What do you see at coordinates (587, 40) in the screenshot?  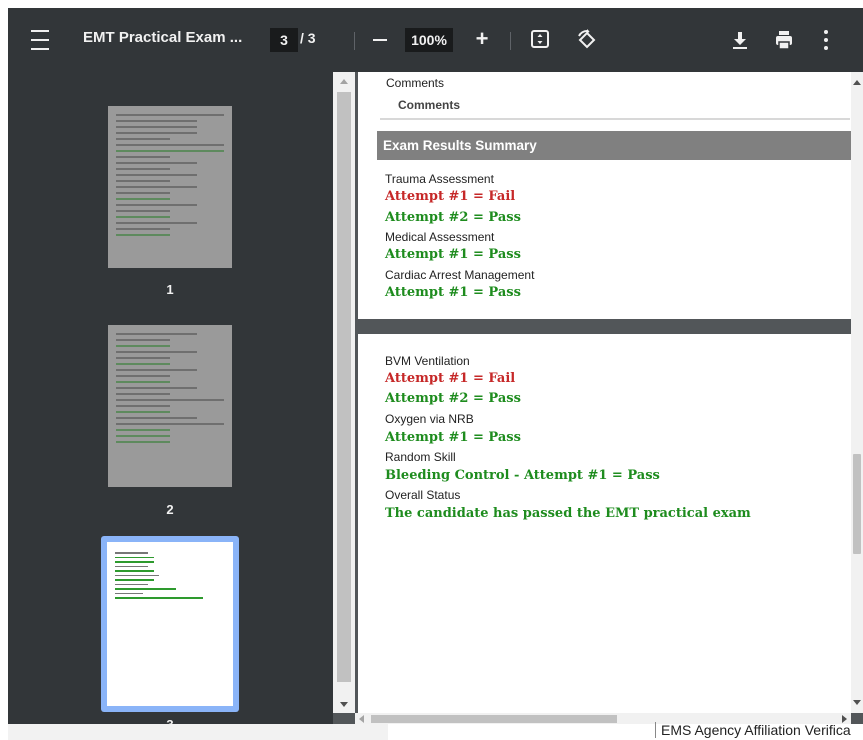 I see `rotate-icon` at bounding box center [587, 40].